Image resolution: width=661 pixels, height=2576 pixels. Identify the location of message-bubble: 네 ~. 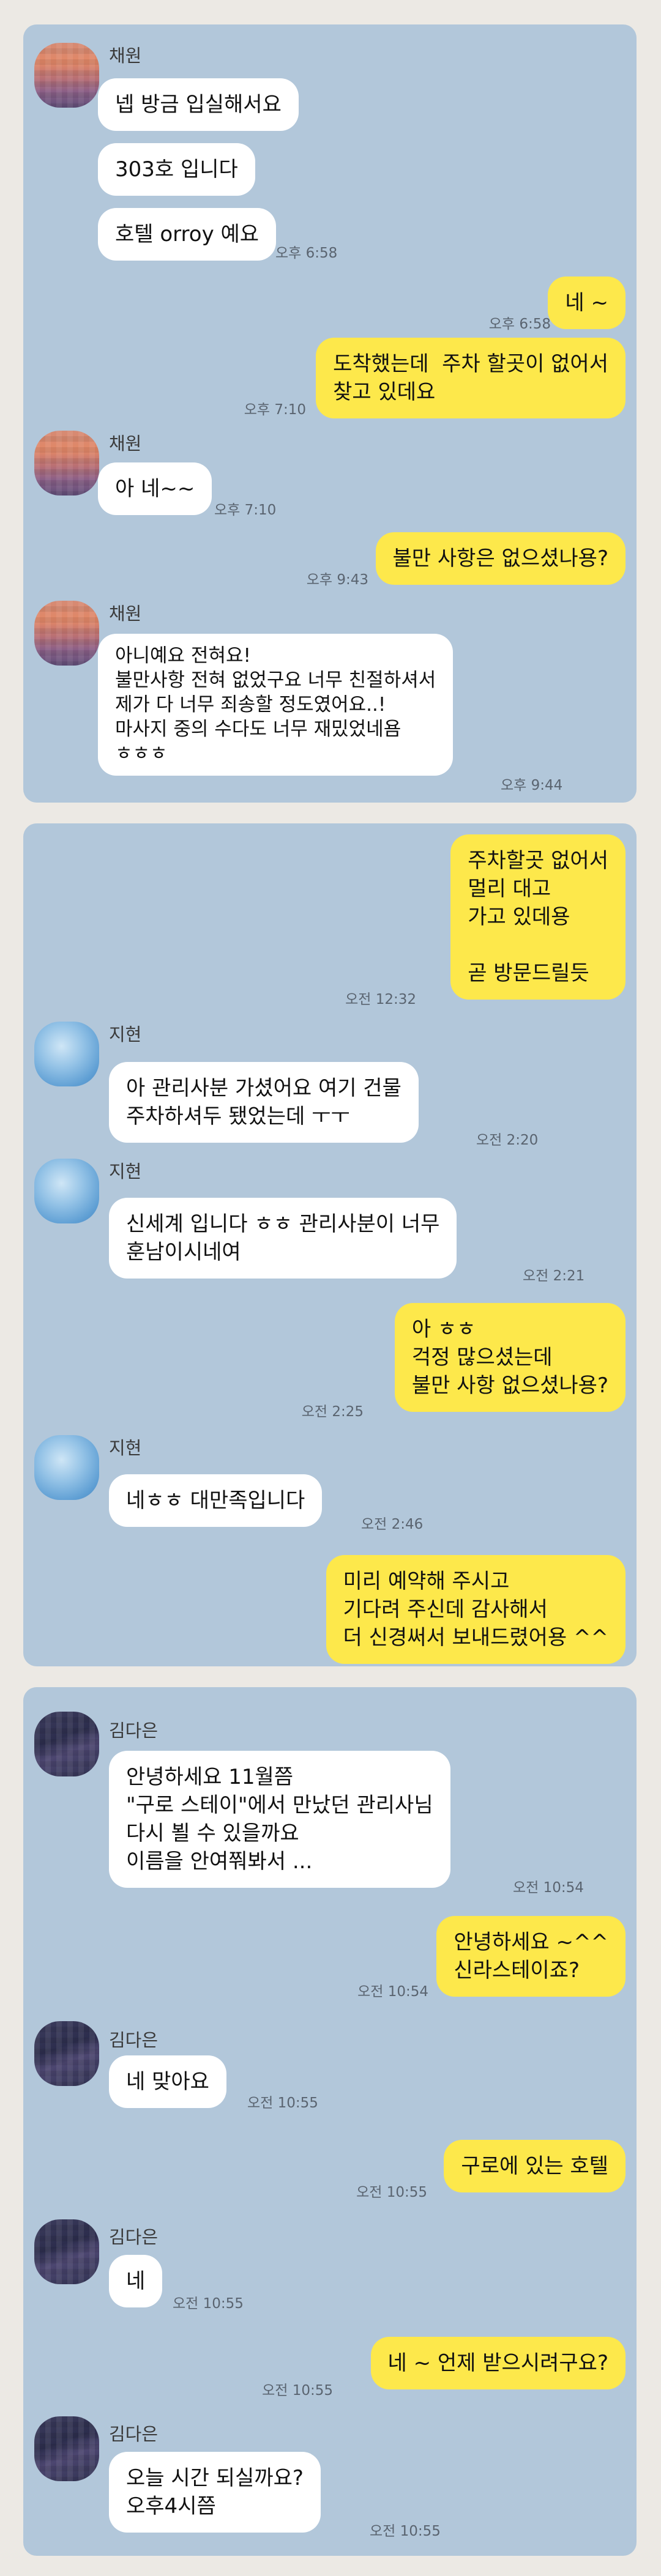
(587, 303).